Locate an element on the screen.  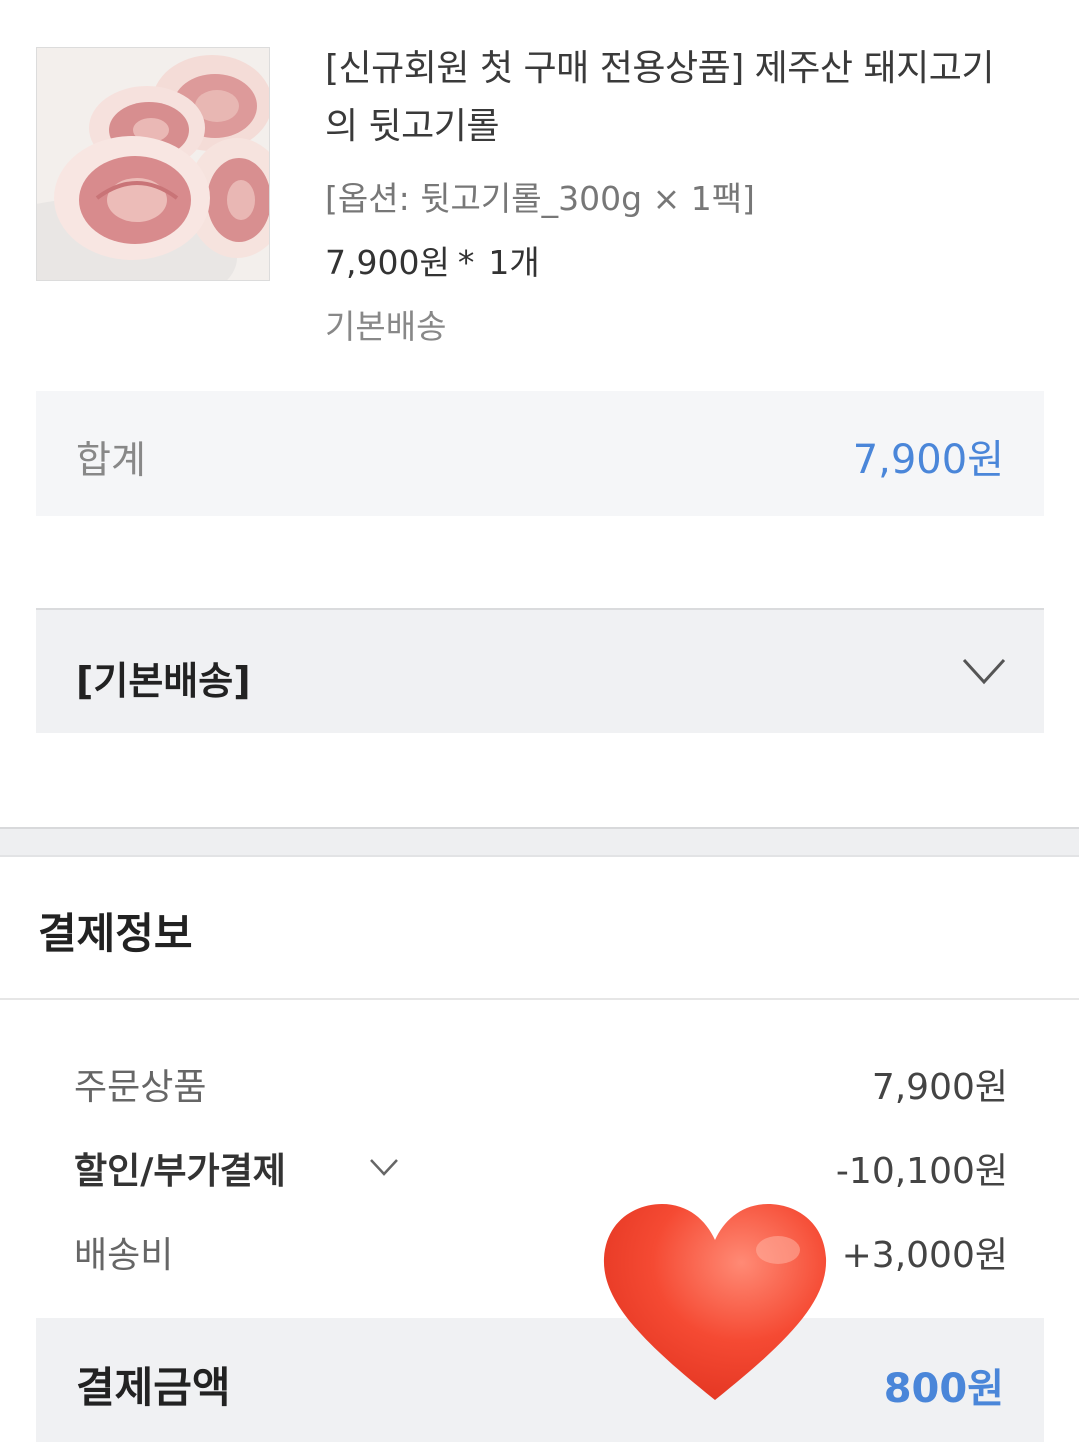
subtotal-label: 합계 is located at coordinates (111, 460).